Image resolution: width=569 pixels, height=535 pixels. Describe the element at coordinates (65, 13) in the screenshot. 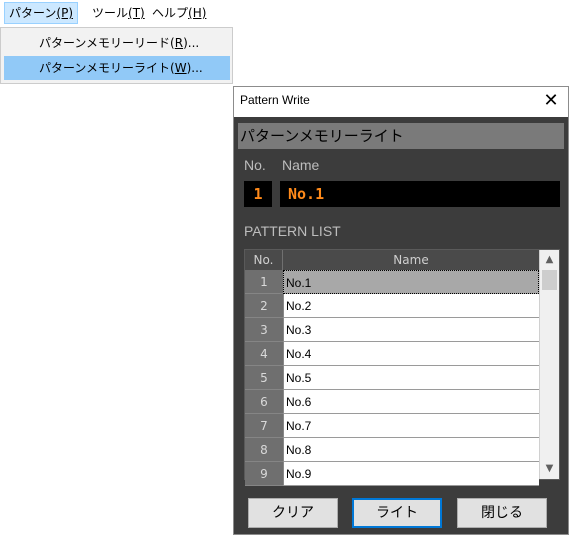

I see `menu-pattern-accel: (P)` at that location.